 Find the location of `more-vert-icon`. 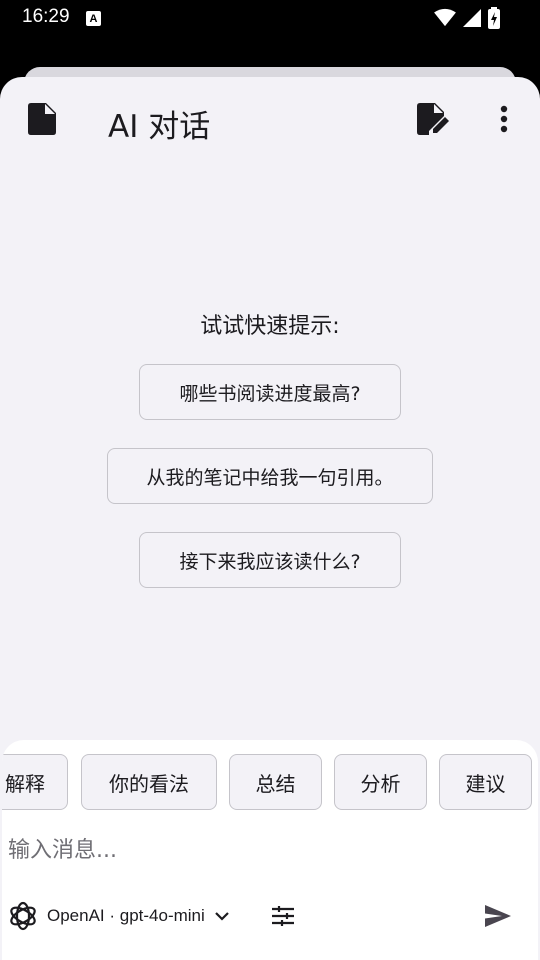

more-vert-icon is located at coordinates (504, 119).